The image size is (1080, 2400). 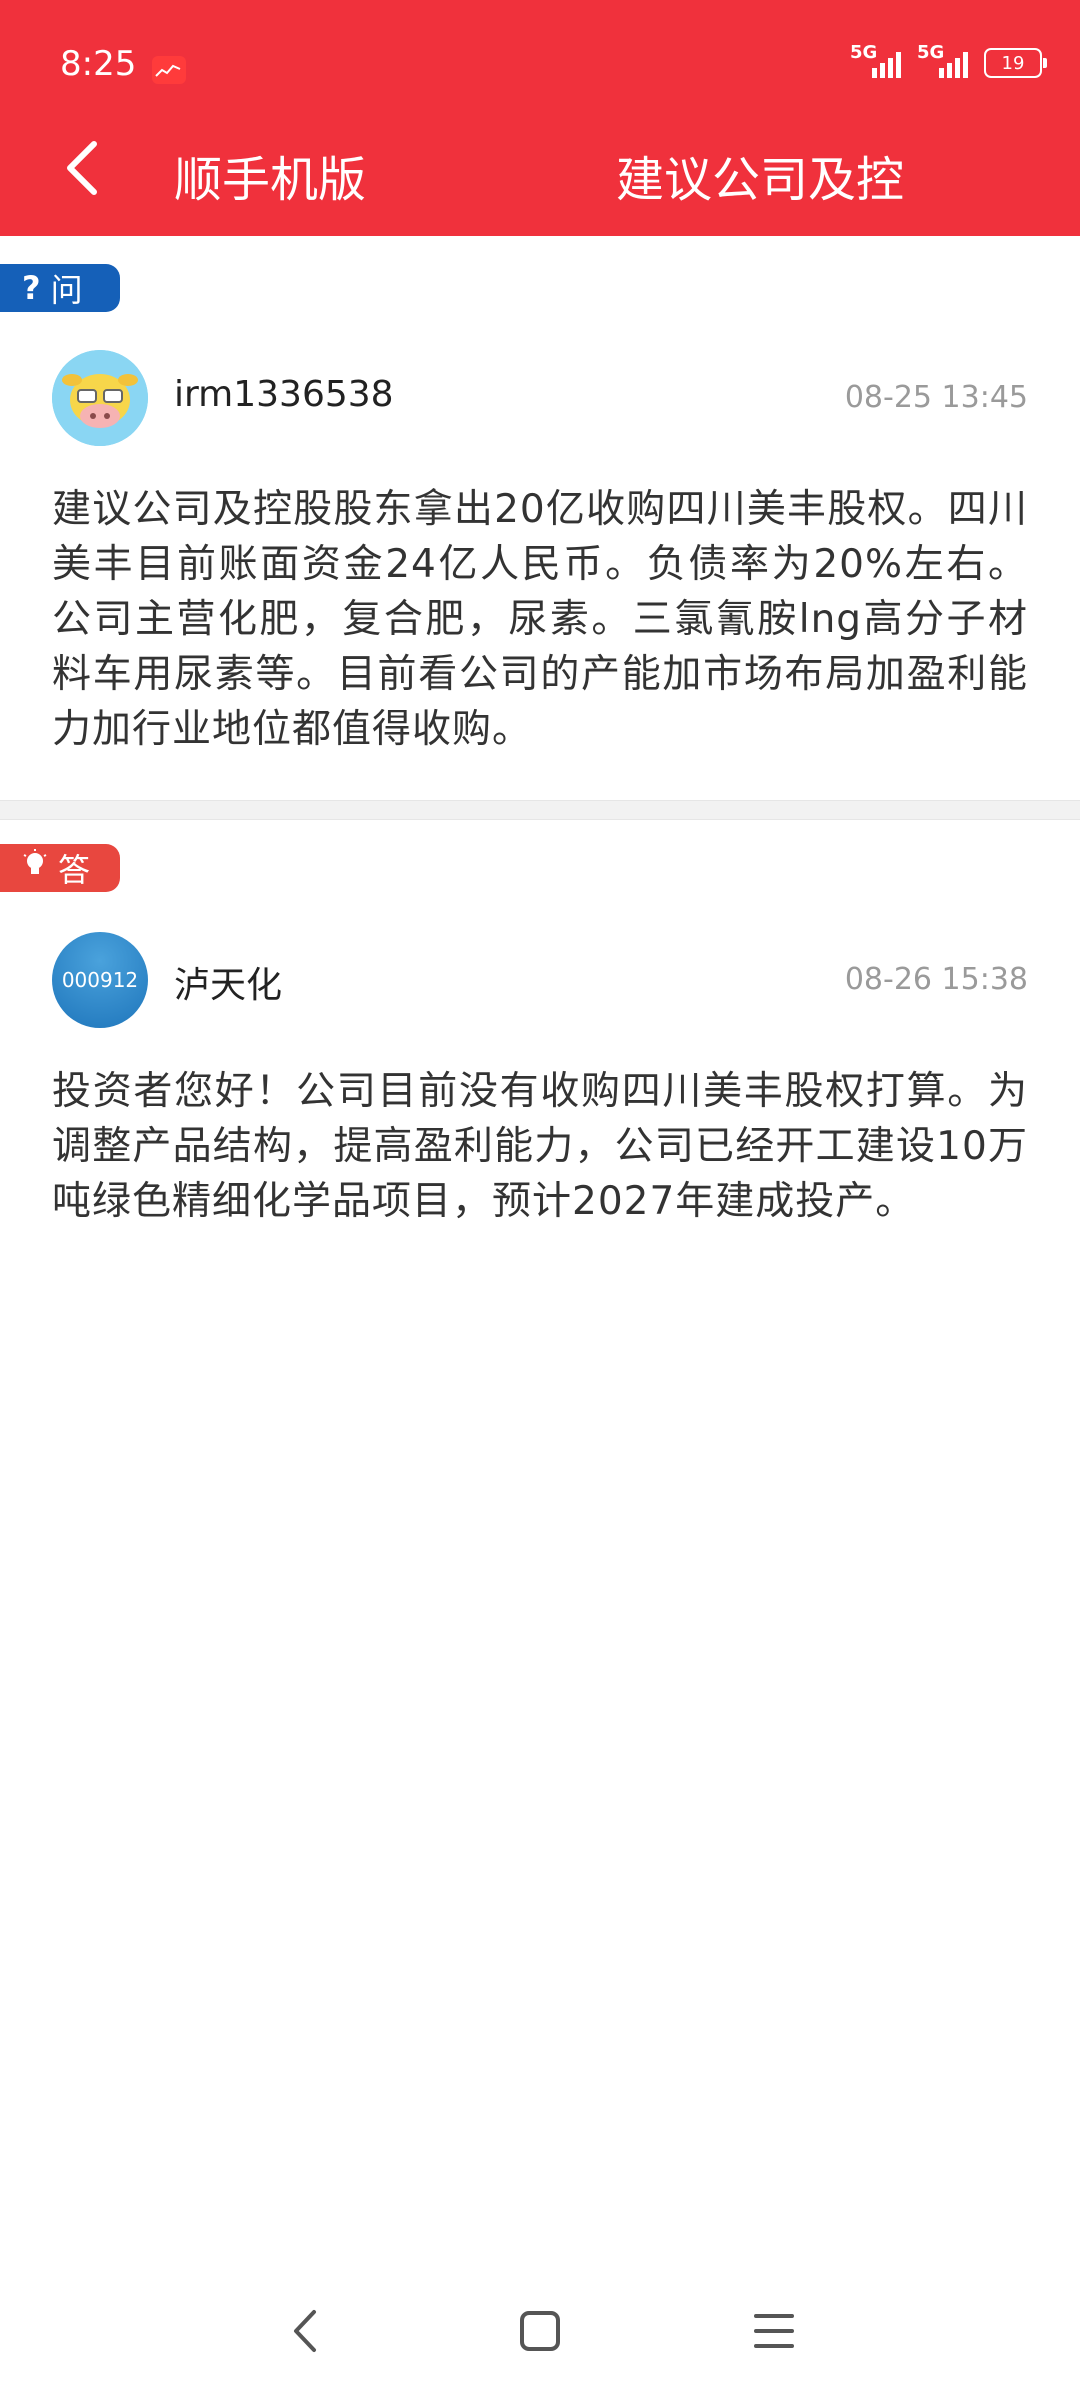 What do you see at coordinates (270, 180) in the screenshot?
I see `nav-title: 顺手机版` at bounding box center [270, 180].